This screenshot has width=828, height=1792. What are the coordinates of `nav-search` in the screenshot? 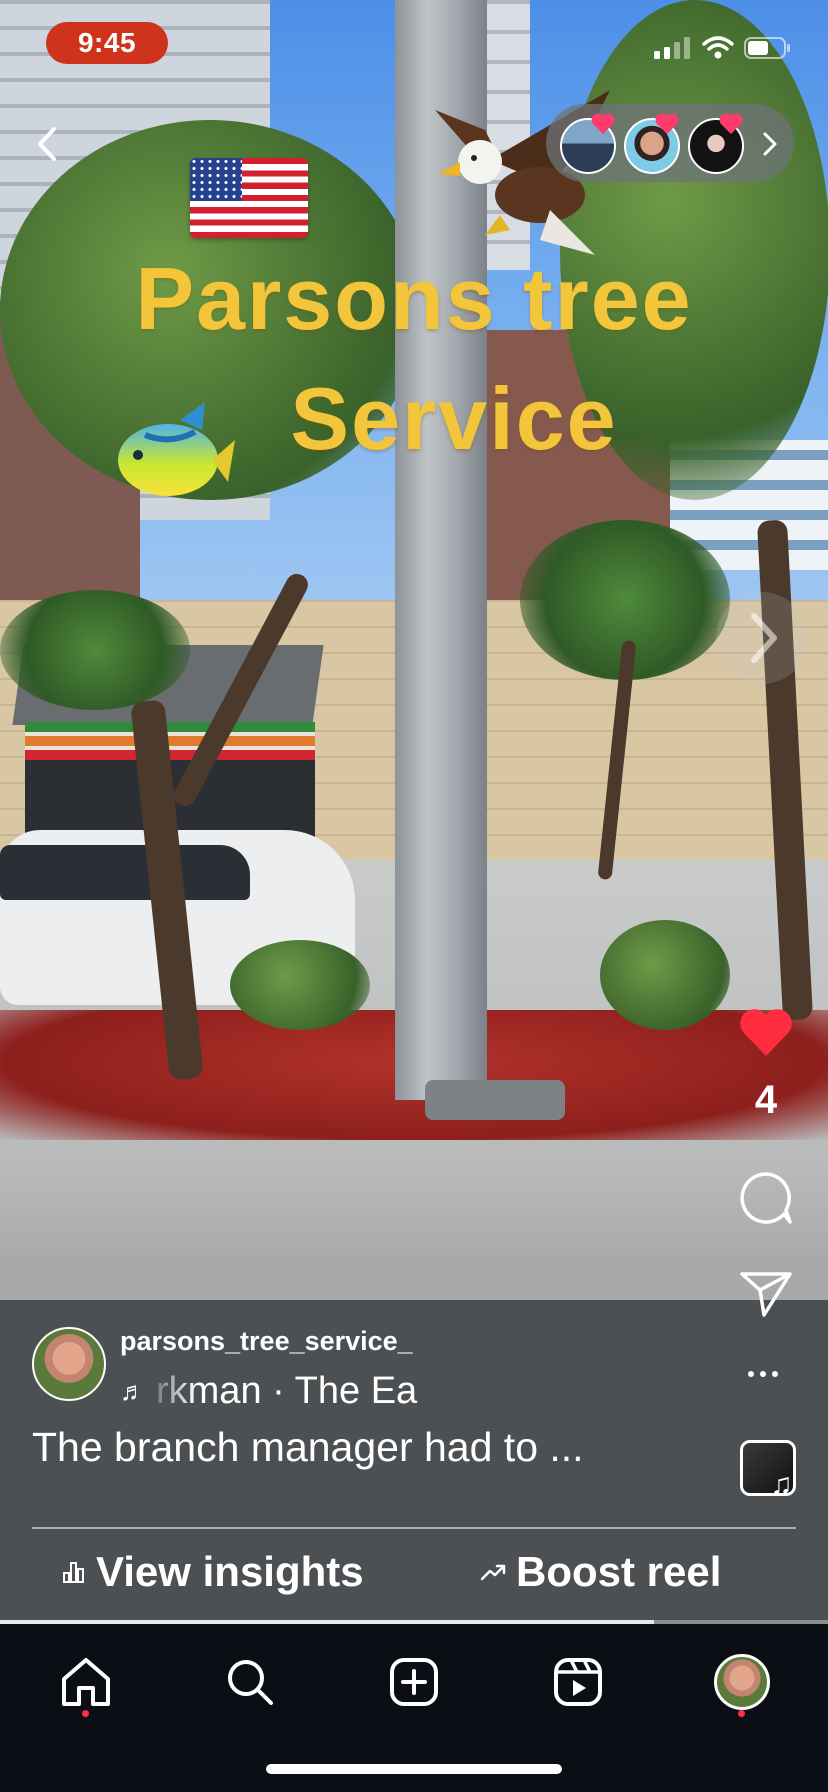 It's located at (250, 1682).